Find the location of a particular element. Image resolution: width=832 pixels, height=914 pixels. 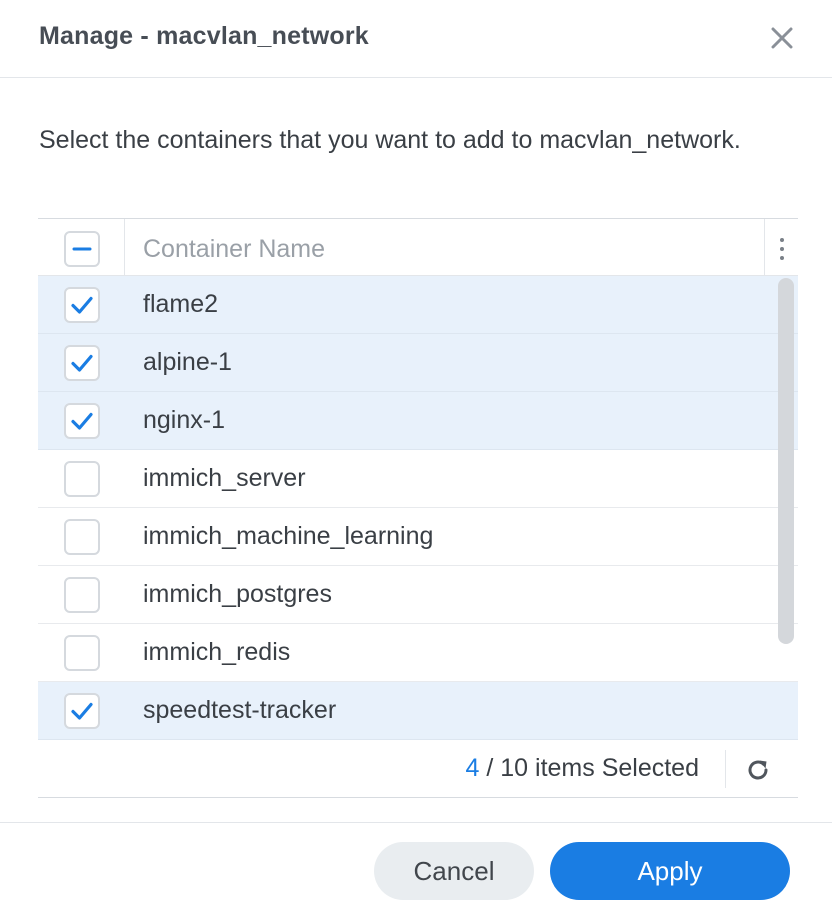

grid-header: Container Name is located at coordinates (418, 247).